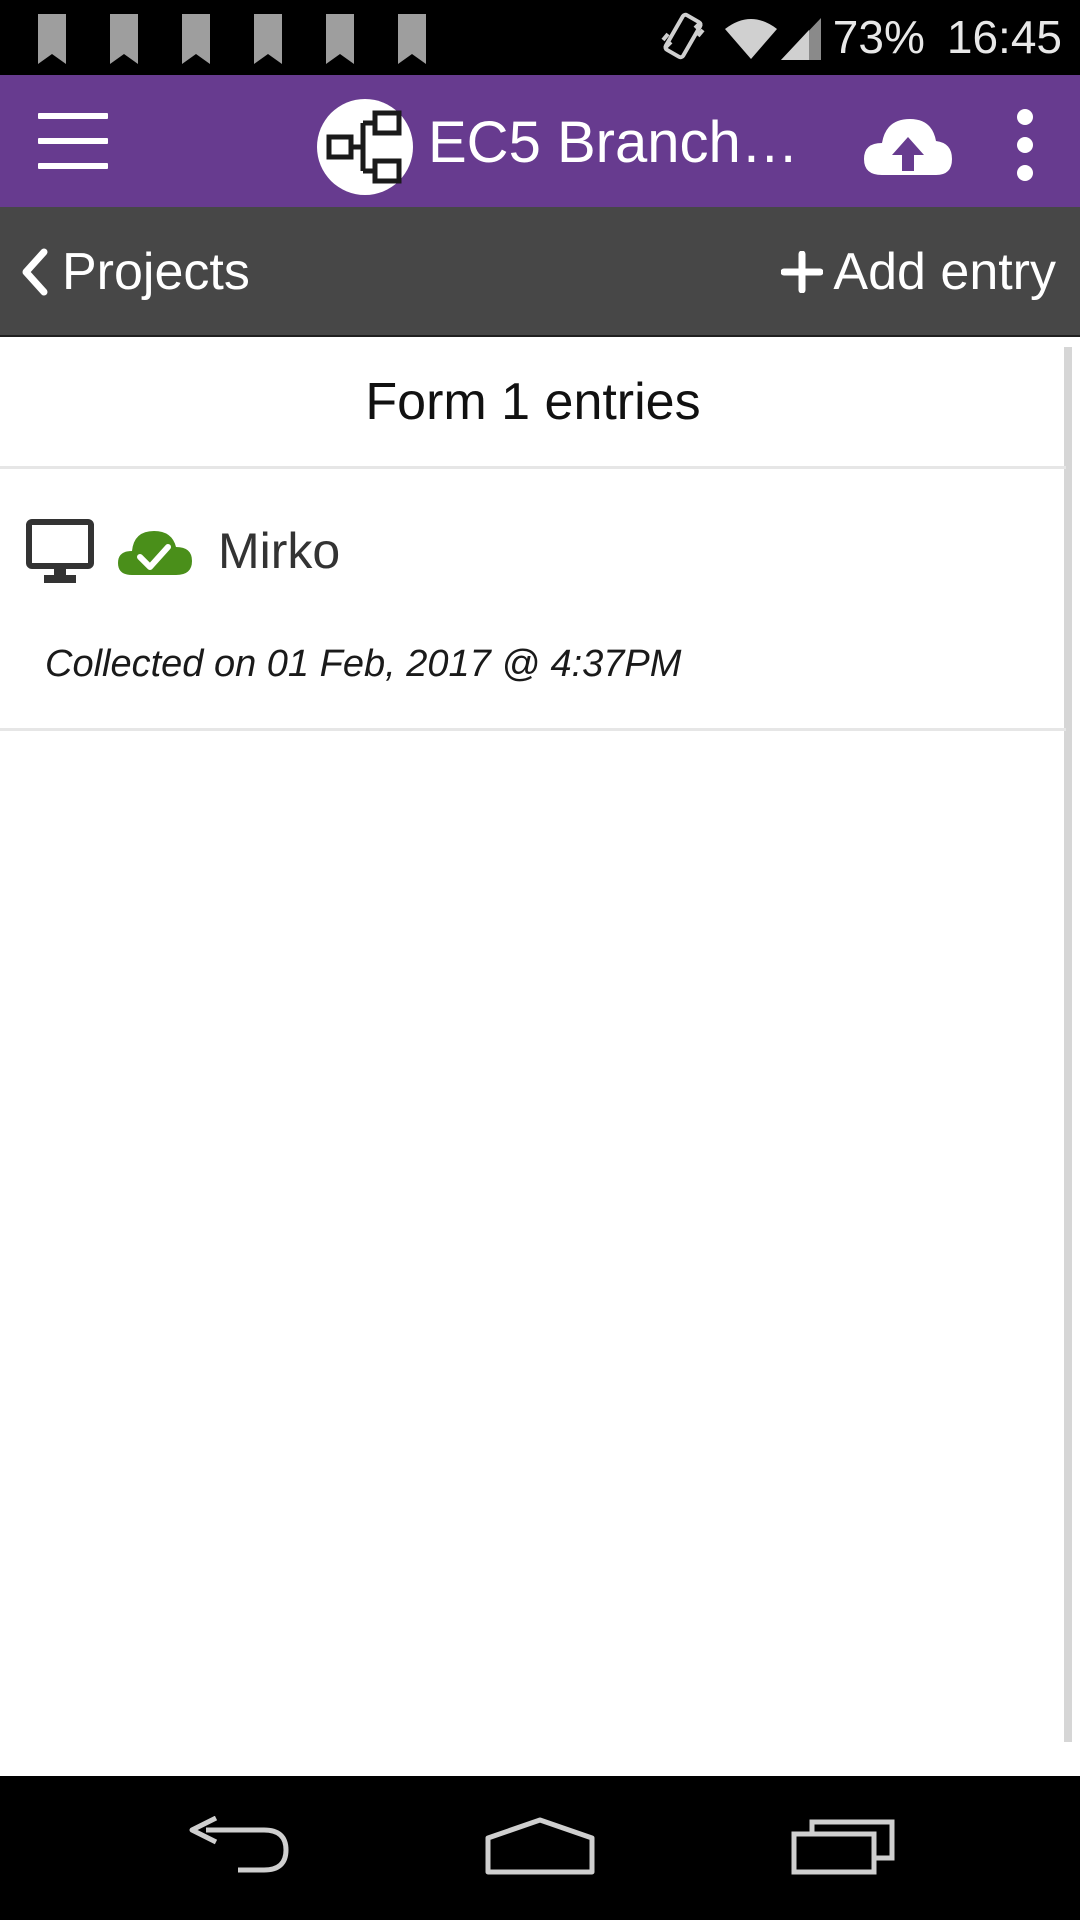  What do you see at coordinates (802, 272) in the screenshot?
I see `plus-icon` at bounding box center [802, 272].